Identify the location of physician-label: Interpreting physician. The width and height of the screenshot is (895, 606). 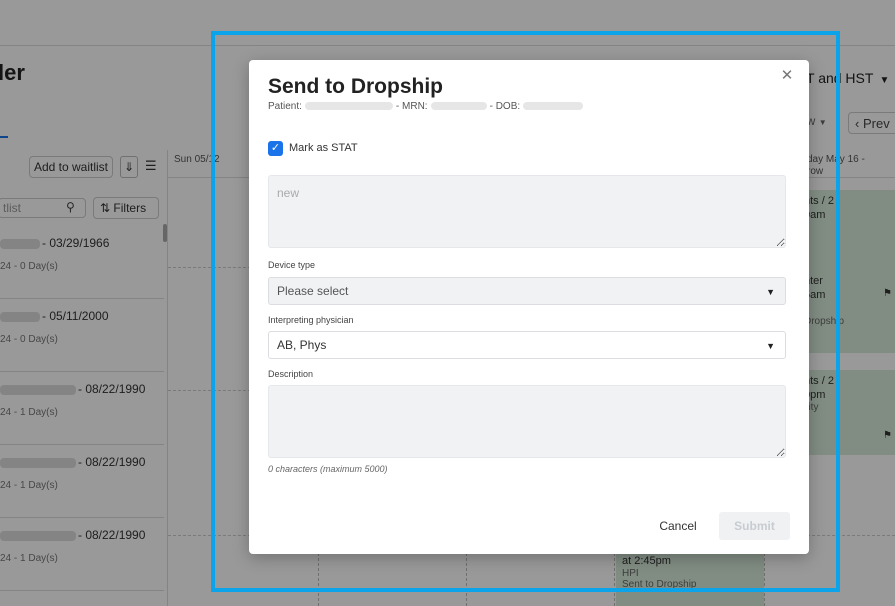
(311, 320).